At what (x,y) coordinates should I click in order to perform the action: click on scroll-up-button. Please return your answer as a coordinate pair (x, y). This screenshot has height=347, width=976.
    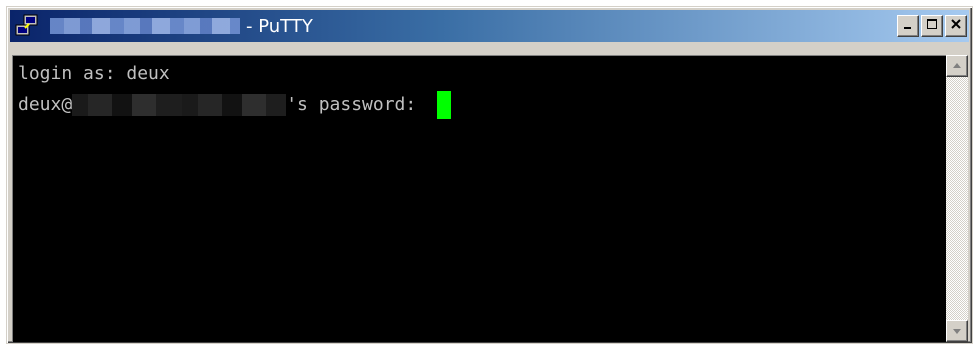
    Looking at the image, I should click on (957, 66).